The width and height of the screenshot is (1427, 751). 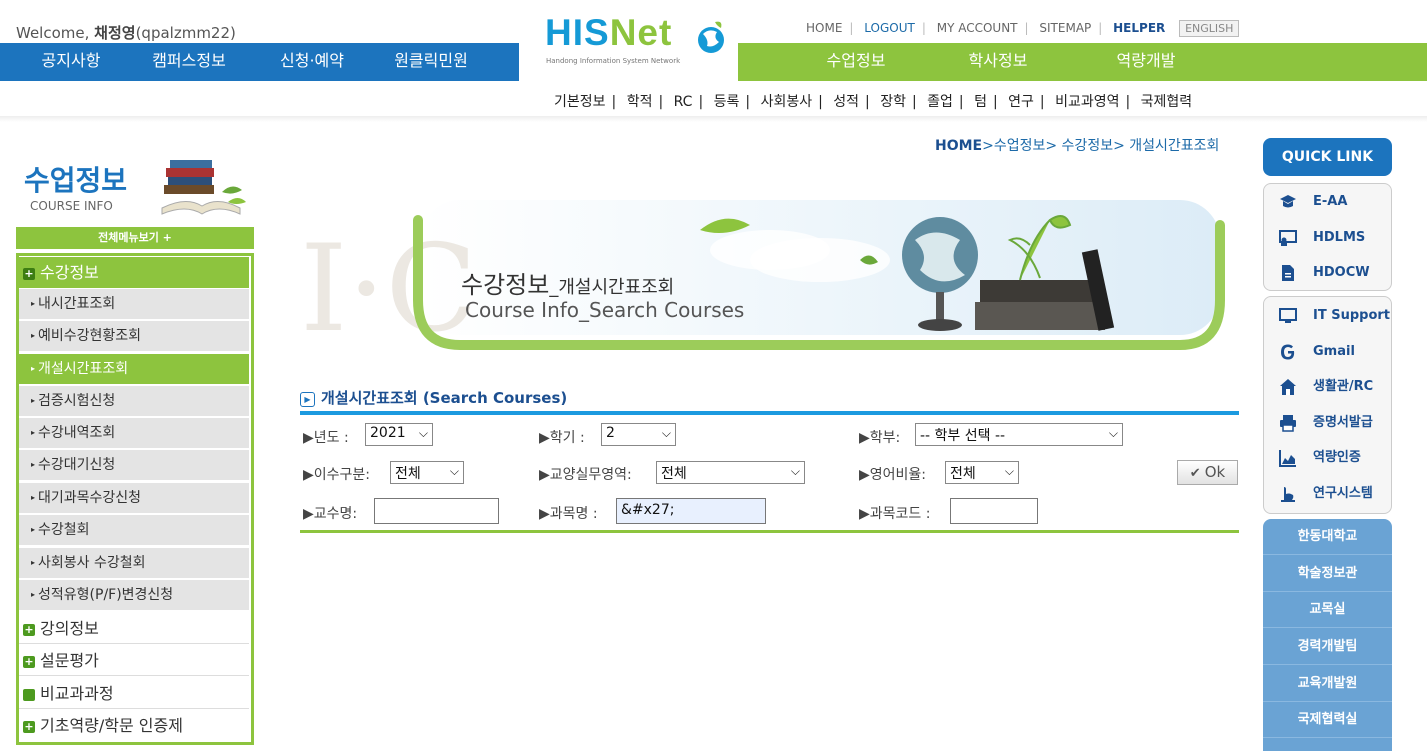 What do you see at coordinates (958, 146) in the screenshot?
I see `breadcrumb-home: HOME` at bounding box center [958, 146].